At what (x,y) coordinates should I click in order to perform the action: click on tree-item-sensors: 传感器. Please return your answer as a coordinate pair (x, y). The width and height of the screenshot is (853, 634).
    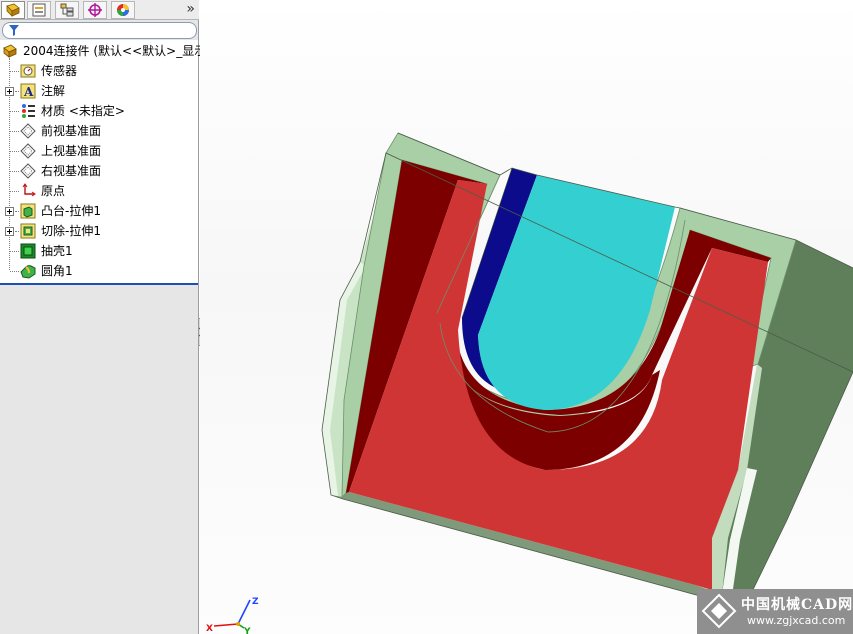
    Looking at the image, I should click on (99, 71).